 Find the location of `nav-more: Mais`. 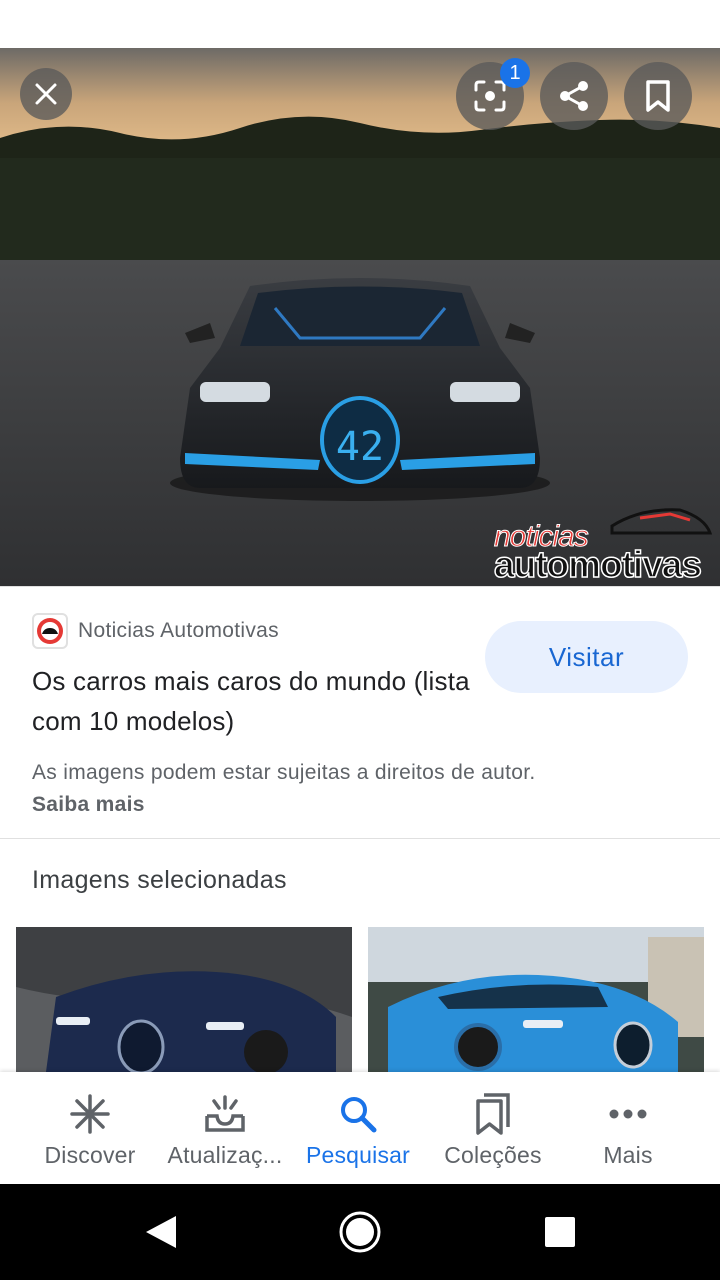

nav-more: Mais is located at coordinates (628, 1128).